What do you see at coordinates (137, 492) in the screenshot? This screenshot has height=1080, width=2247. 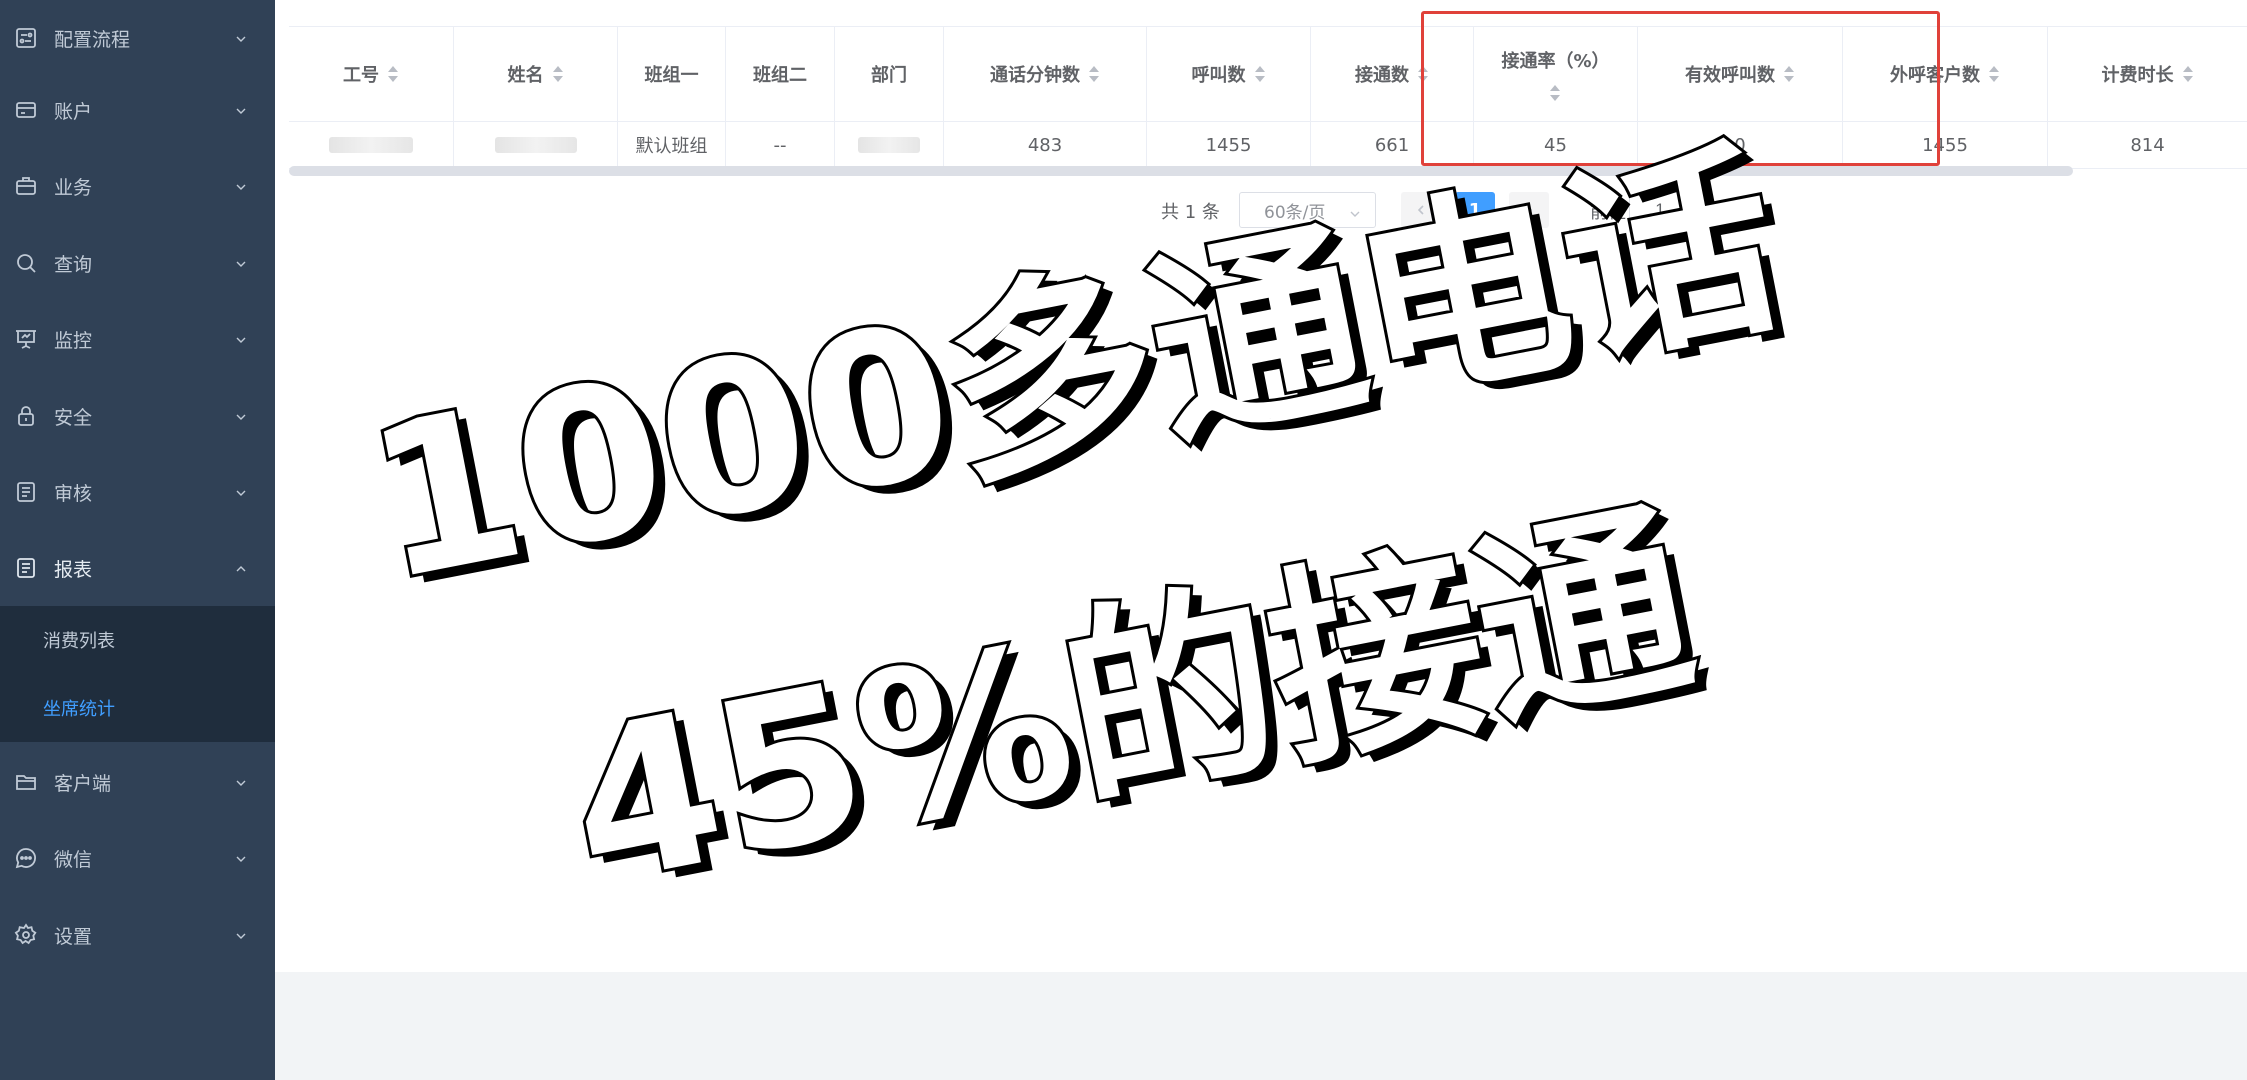 I see `sidebar-item-audit: 审核` at bounding box center [137, 492].